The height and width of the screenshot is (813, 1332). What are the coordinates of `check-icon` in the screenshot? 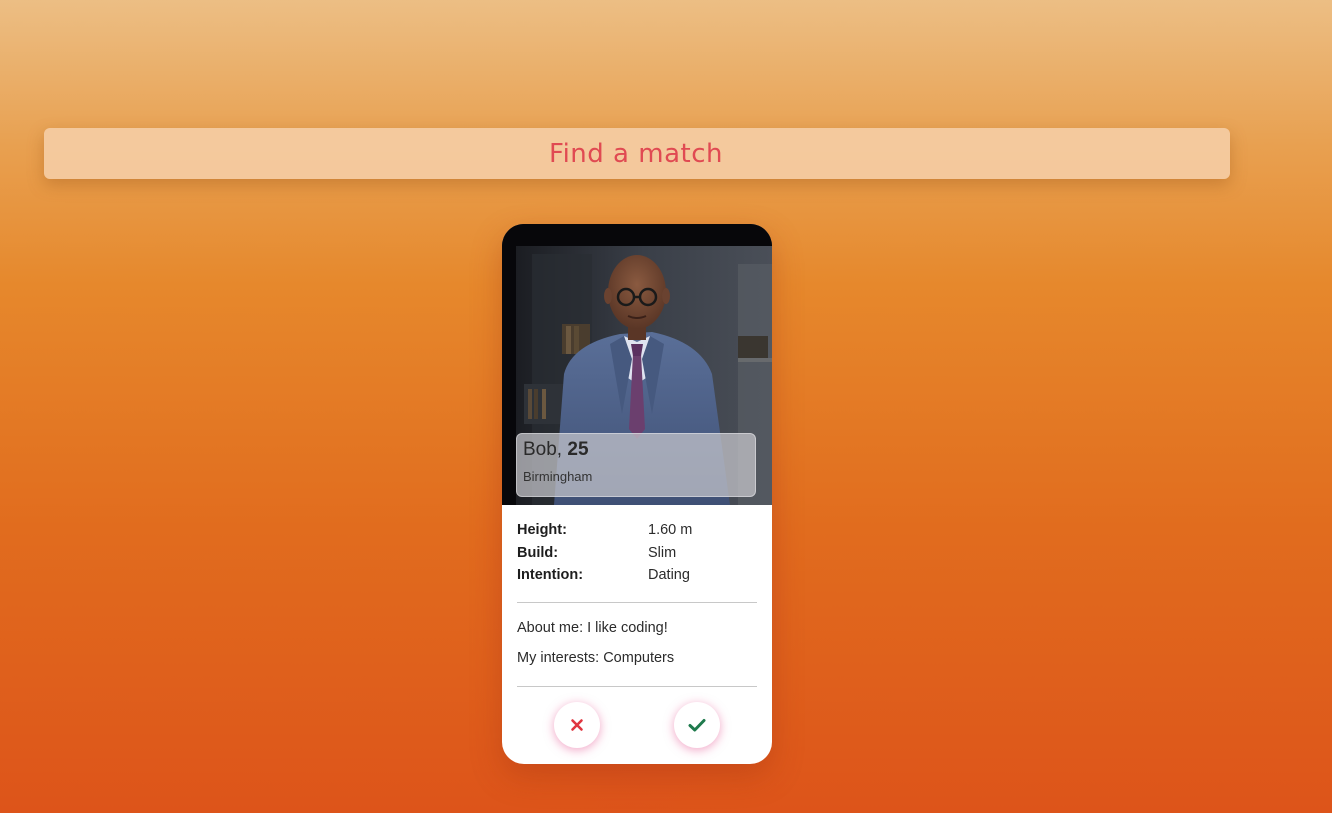 It's located at (697, 725).